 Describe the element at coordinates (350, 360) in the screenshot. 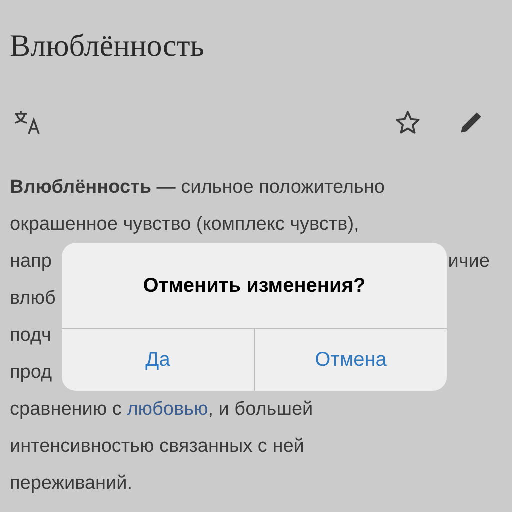

I see `dialog-button: Отмена` at that location.